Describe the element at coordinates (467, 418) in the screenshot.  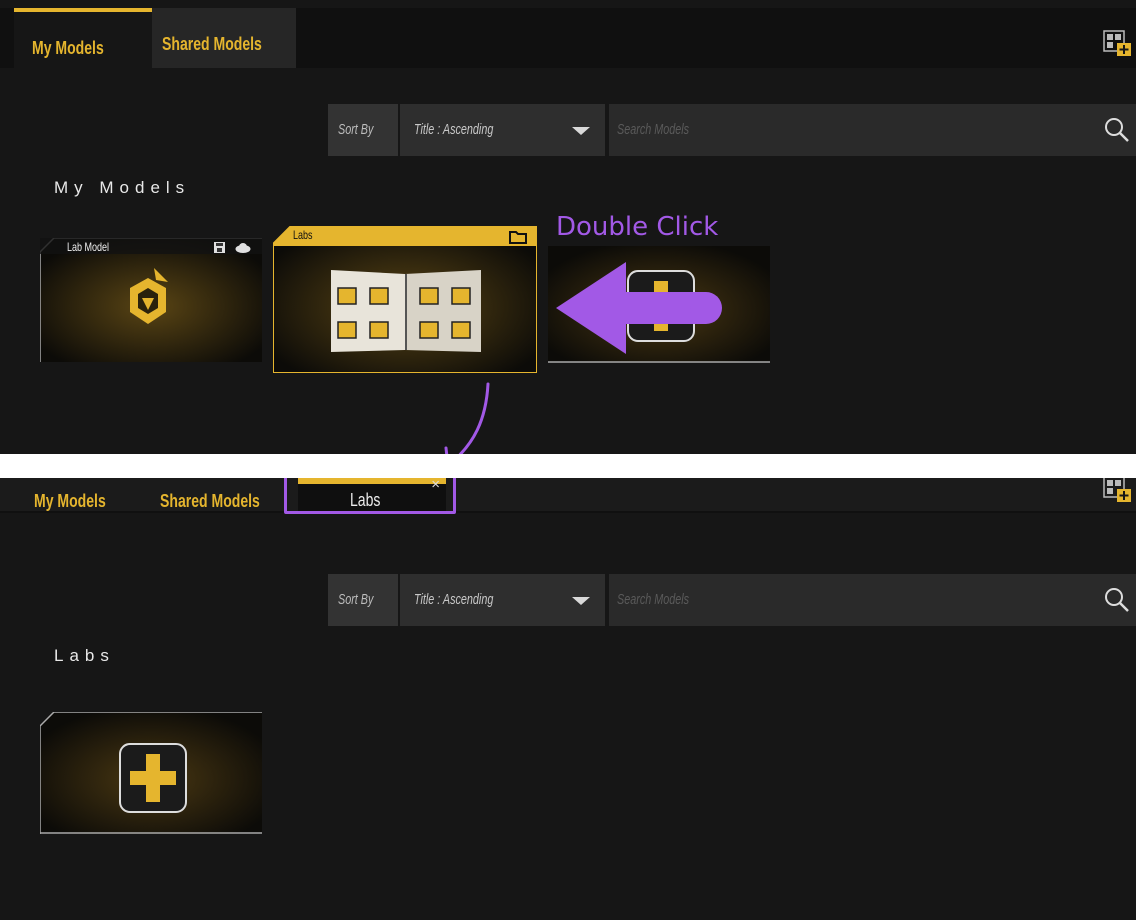
I see `curved-arrow-icon` at that location.